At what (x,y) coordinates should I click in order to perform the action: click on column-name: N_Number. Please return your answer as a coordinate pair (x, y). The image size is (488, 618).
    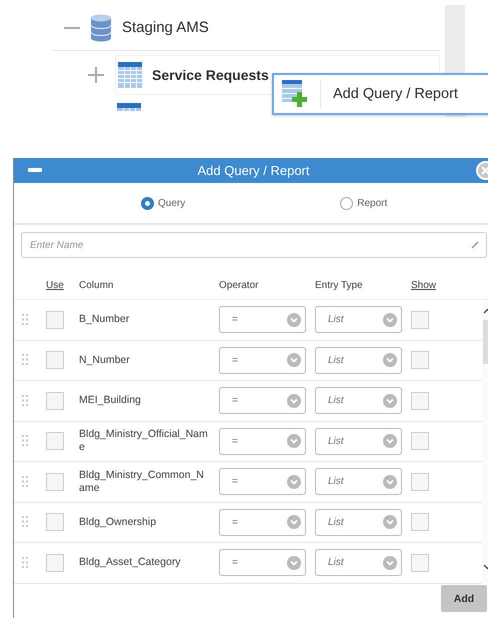
    Looking at the image, I should click on (105, 360).